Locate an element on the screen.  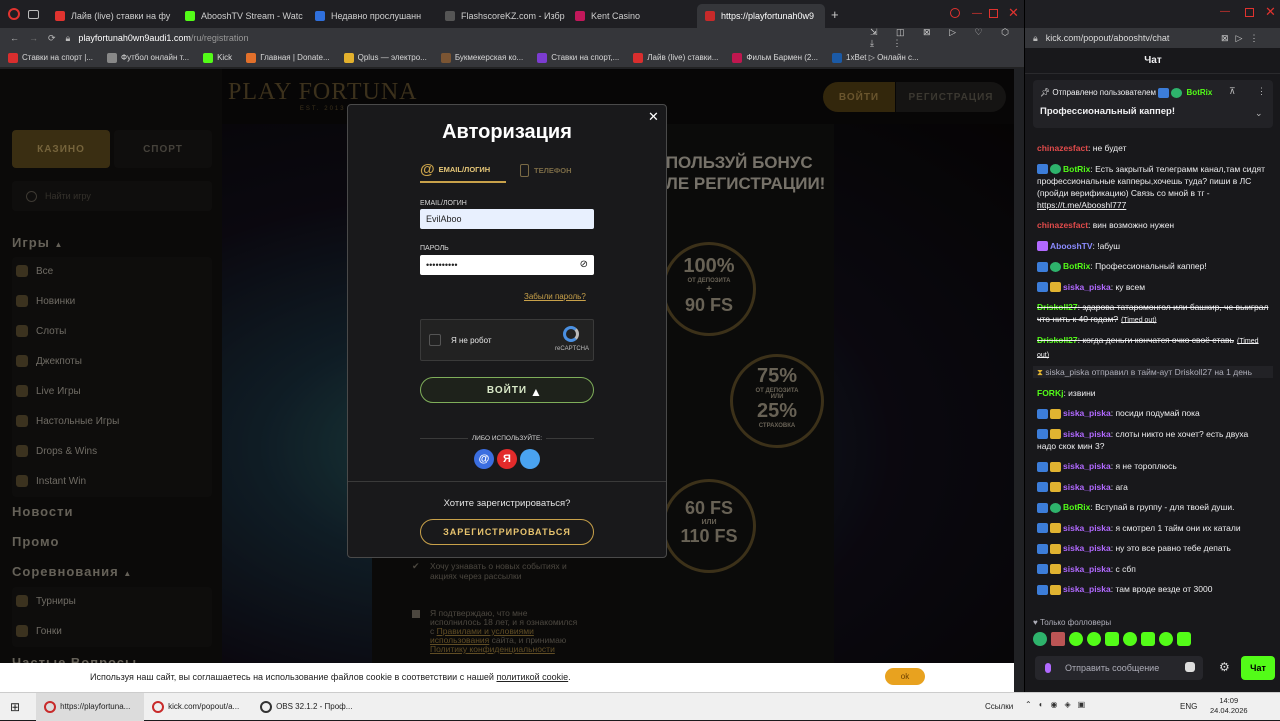
chat-username: AbooshTV is located at coordinates (1071, 246).